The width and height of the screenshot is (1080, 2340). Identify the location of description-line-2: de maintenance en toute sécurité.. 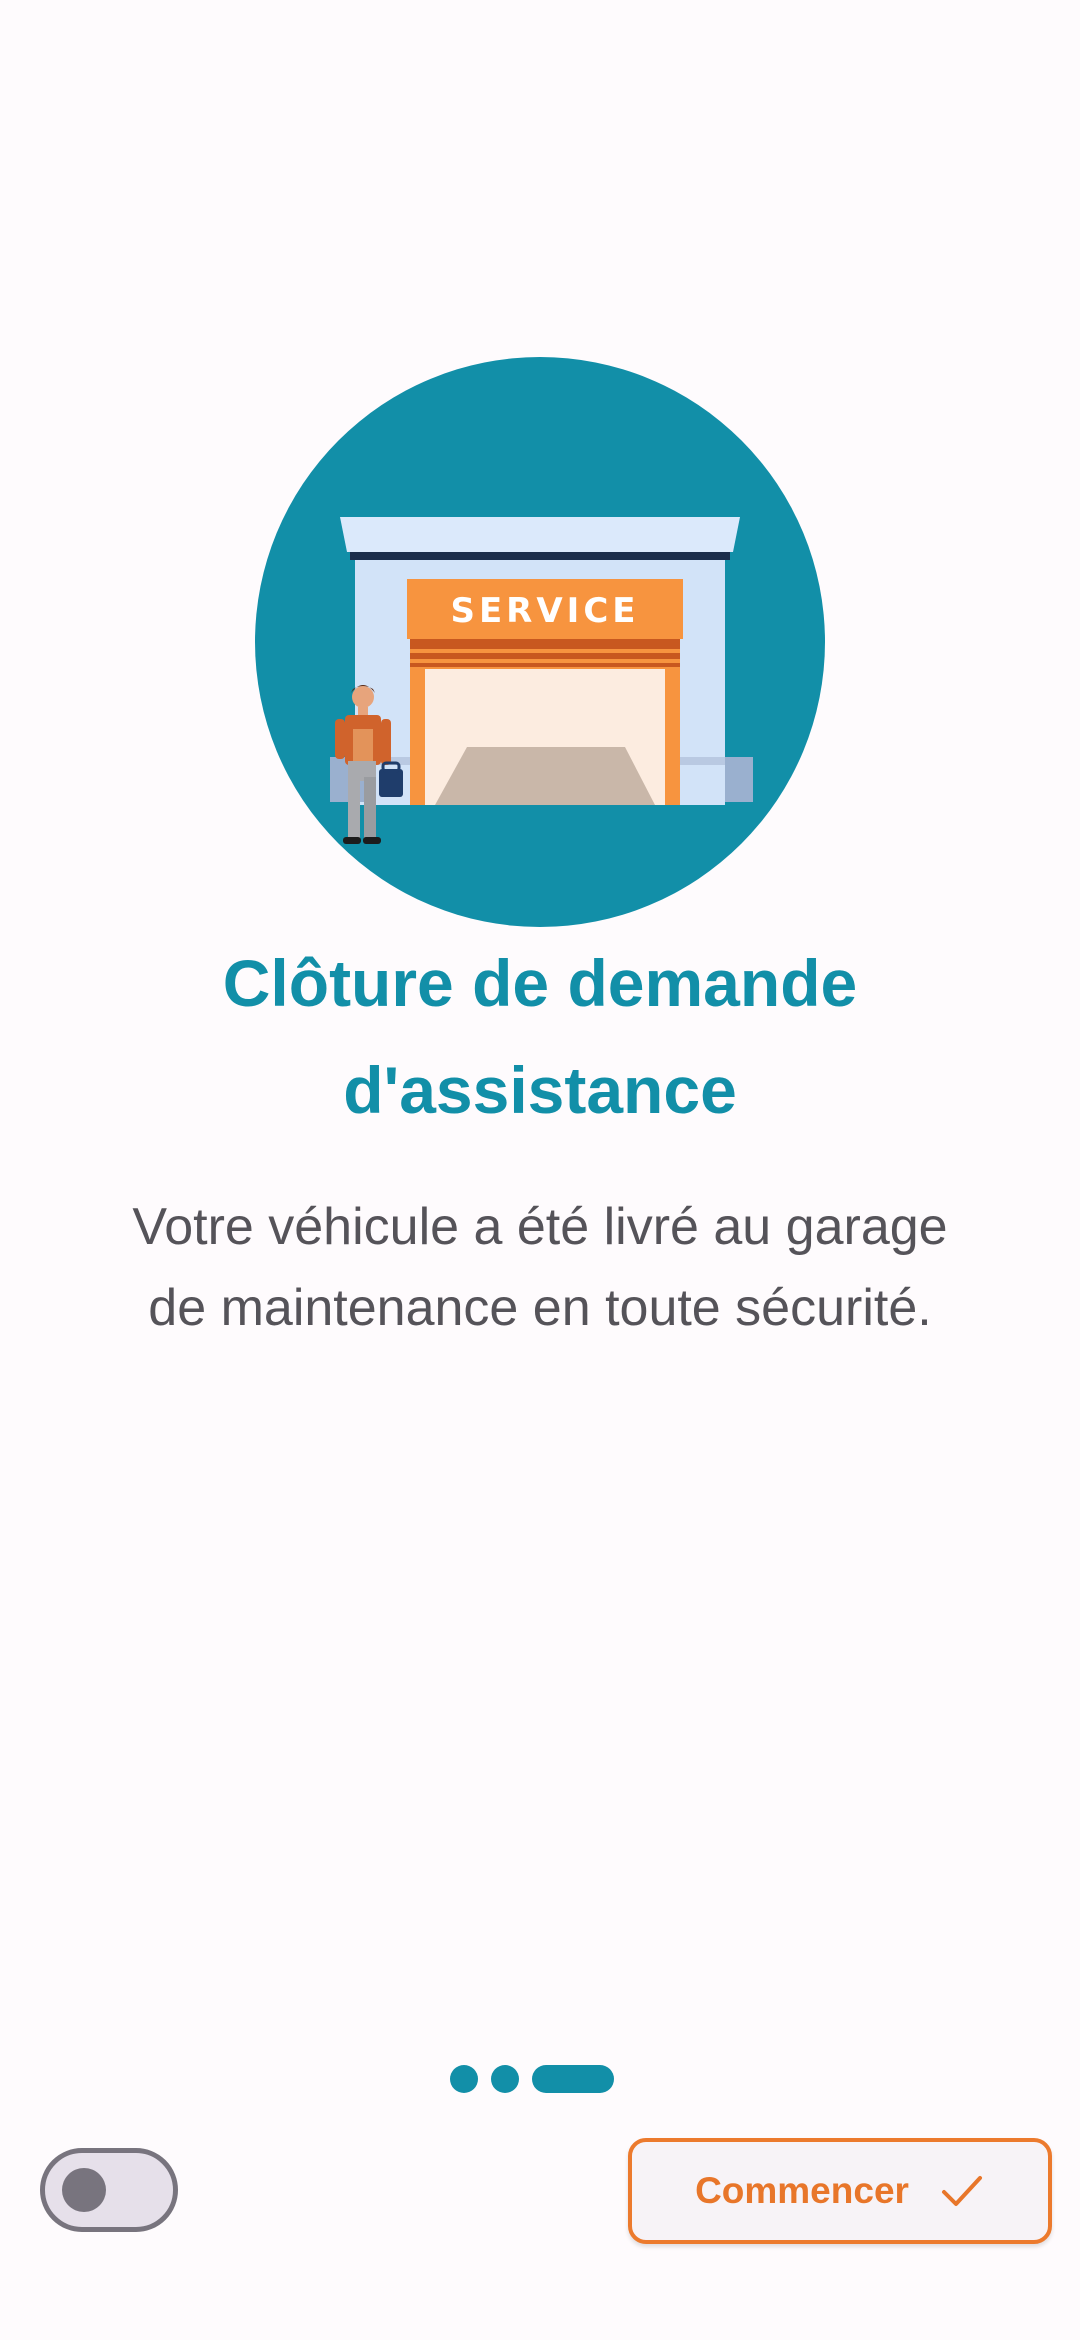
(540, 1308).